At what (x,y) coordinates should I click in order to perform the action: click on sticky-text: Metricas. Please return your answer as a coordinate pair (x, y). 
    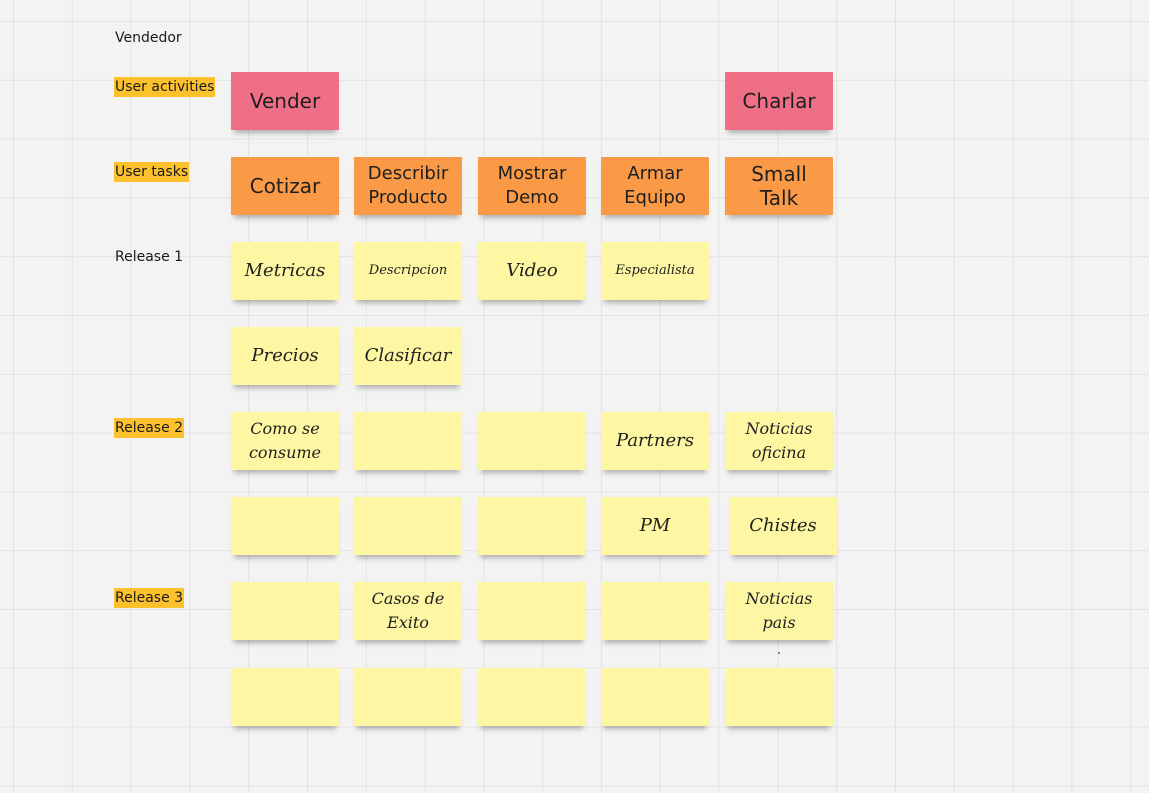
    Looking at the image, I should click on (285, 270).